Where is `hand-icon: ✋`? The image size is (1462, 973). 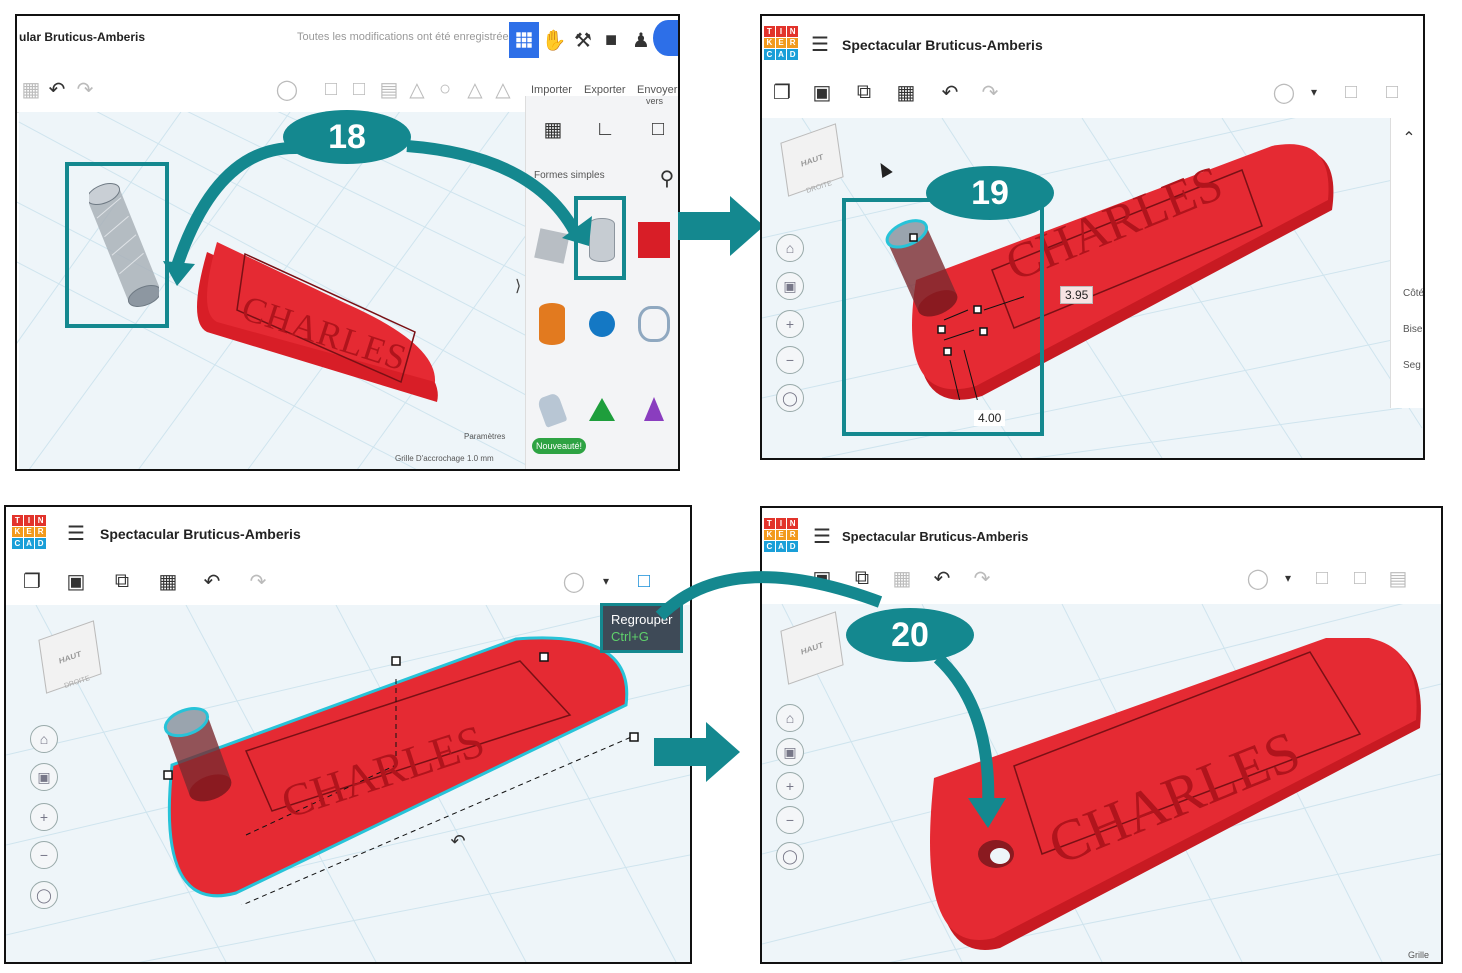
hand-icon: ✋ is located at coordinates (554, 40).